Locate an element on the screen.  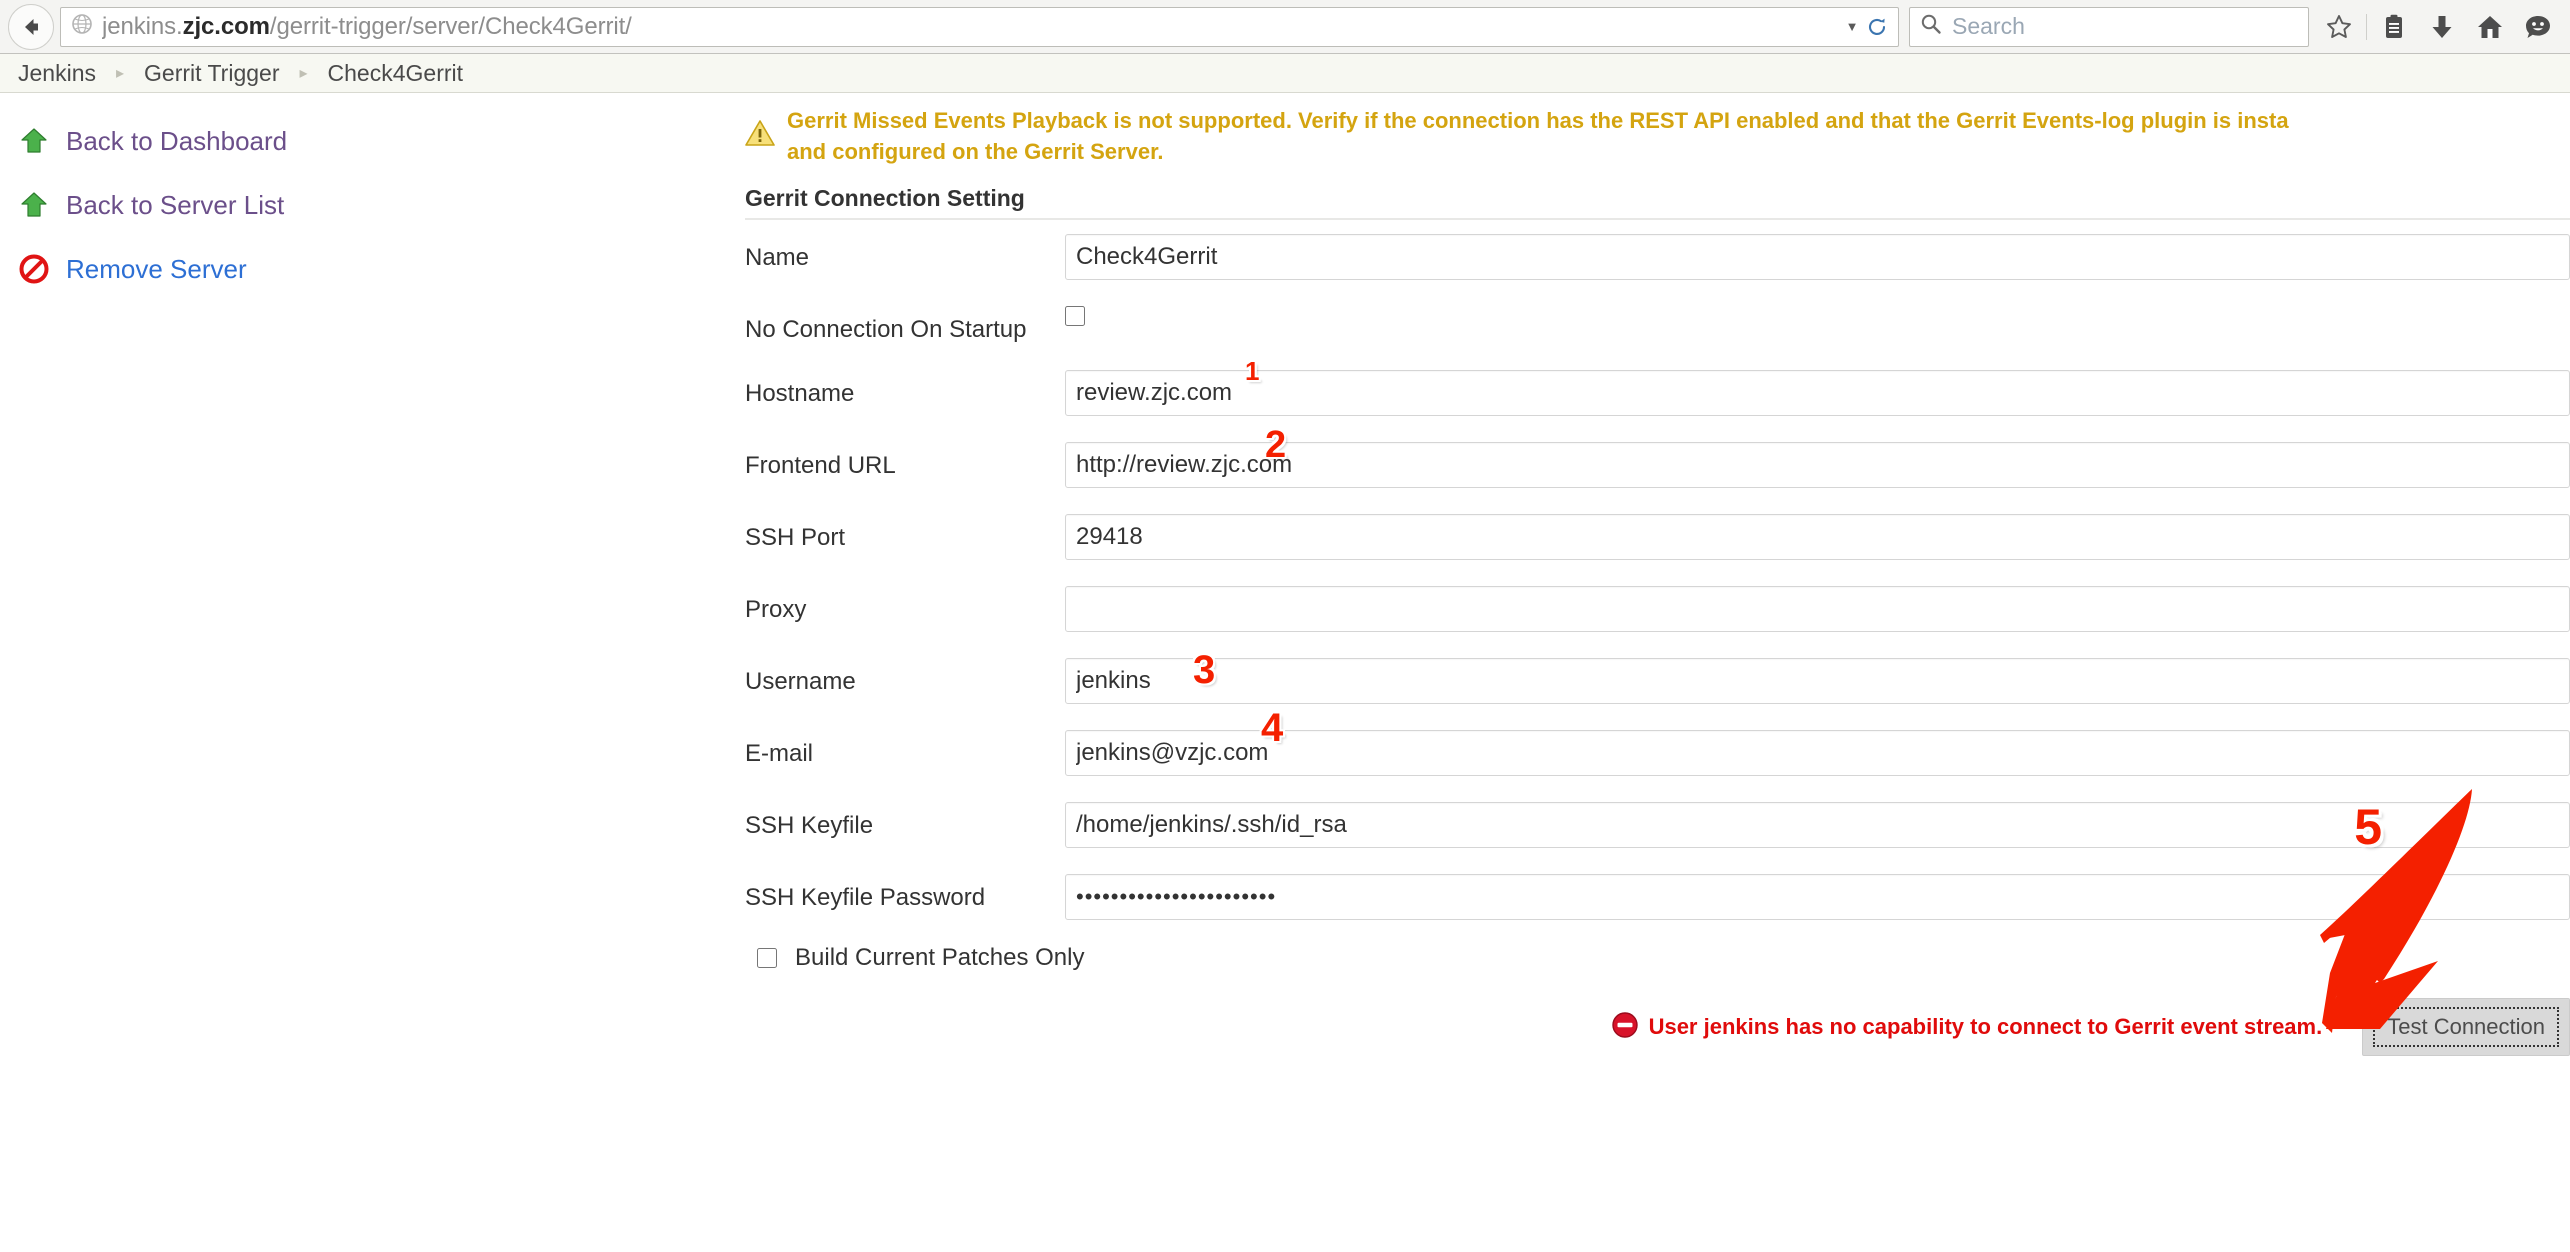
label-hostname: Hostname is located at coordinates (800, 394).